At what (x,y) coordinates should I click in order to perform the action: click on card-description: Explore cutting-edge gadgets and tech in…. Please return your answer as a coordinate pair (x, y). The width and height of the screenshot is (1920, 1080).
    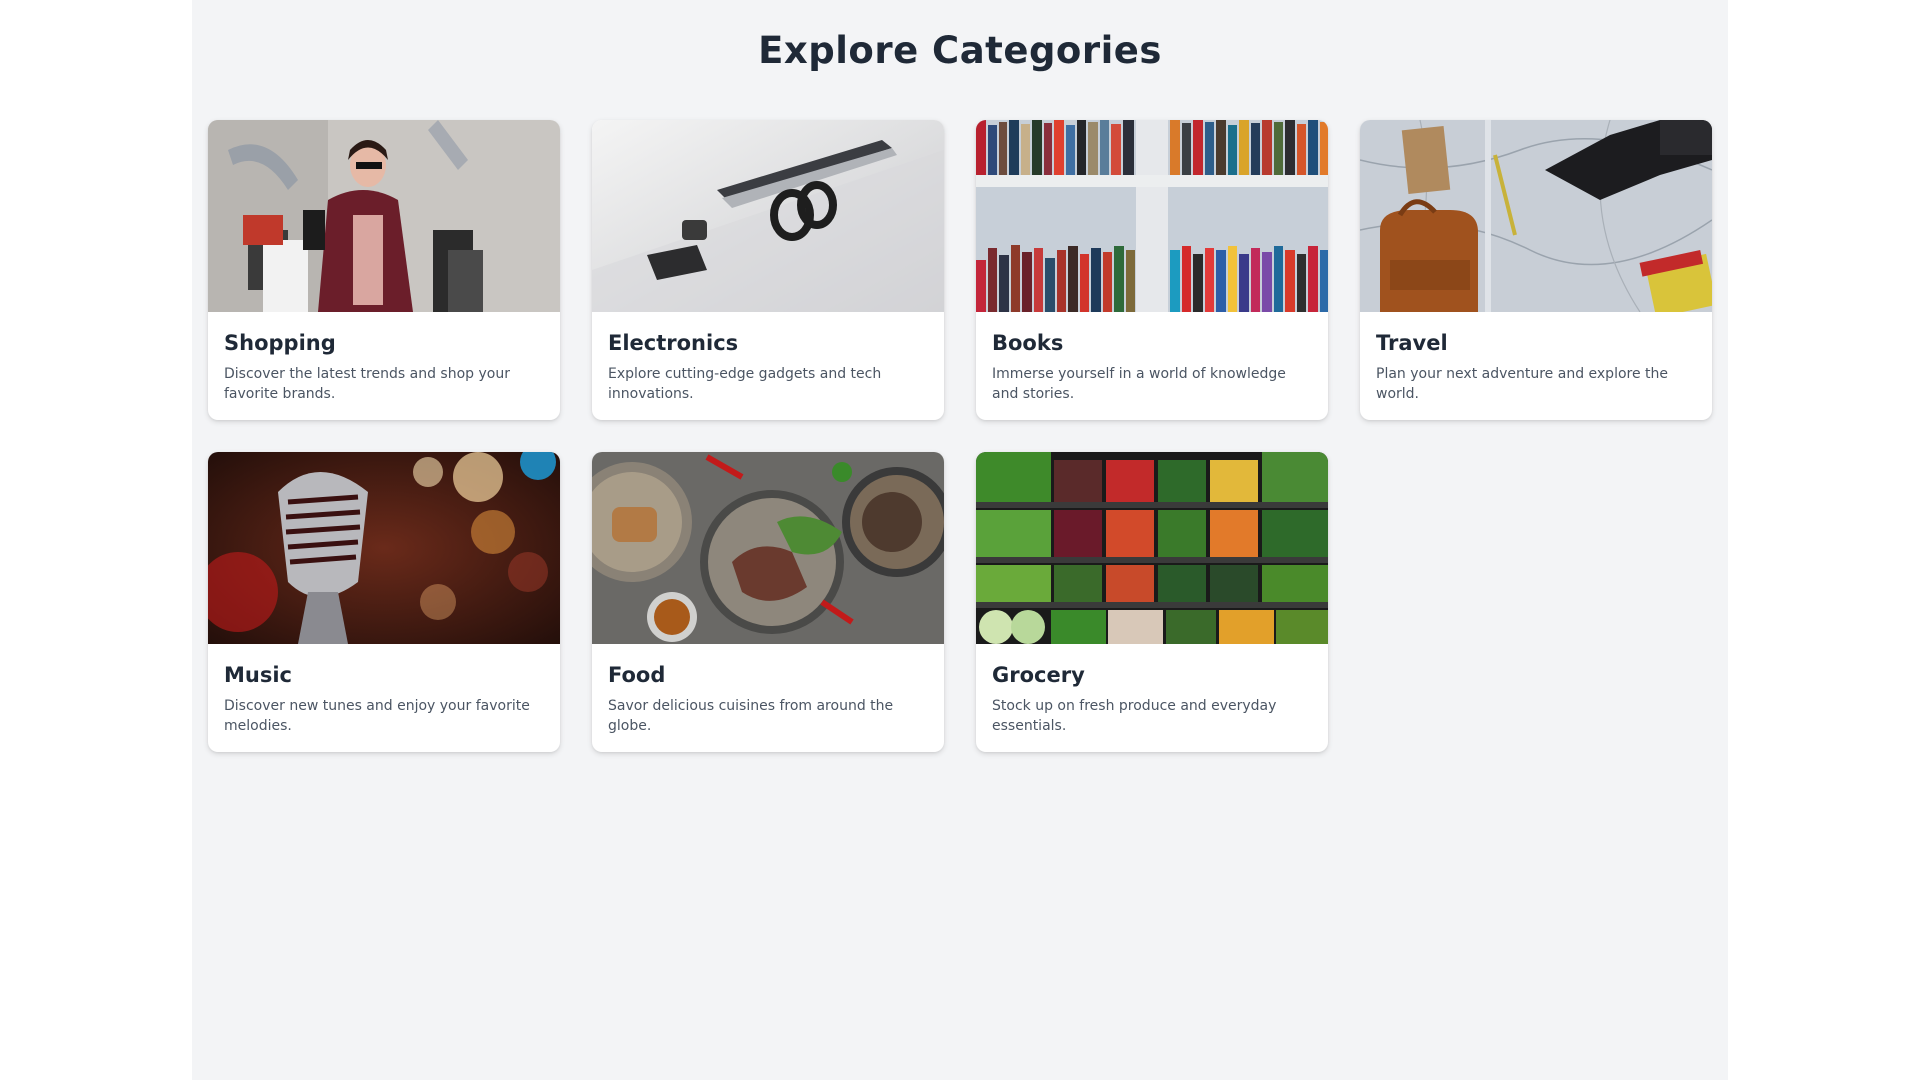
    Looking at the image, I should click on (745, 384).